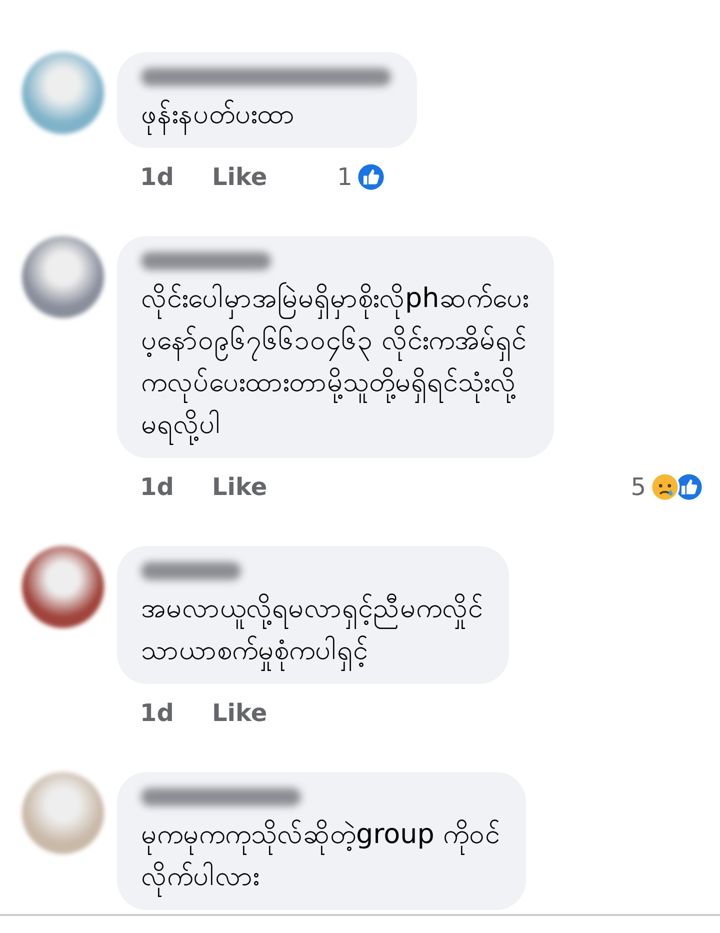  I want to click on comment-text: လိုင်းပေါမှာအမြဲမရှိမှာစိုးလိုphဆက်ပေး ပ့နော်၀၉၆၇၆၆၁၀၄၆၃ လိုင်းကအိမ်ရှင် ကလုပ်ပေးထားတာမို့သူတို့မရှိရင်သုံးလို့ မရလို့ပါ, so click(334, 362).